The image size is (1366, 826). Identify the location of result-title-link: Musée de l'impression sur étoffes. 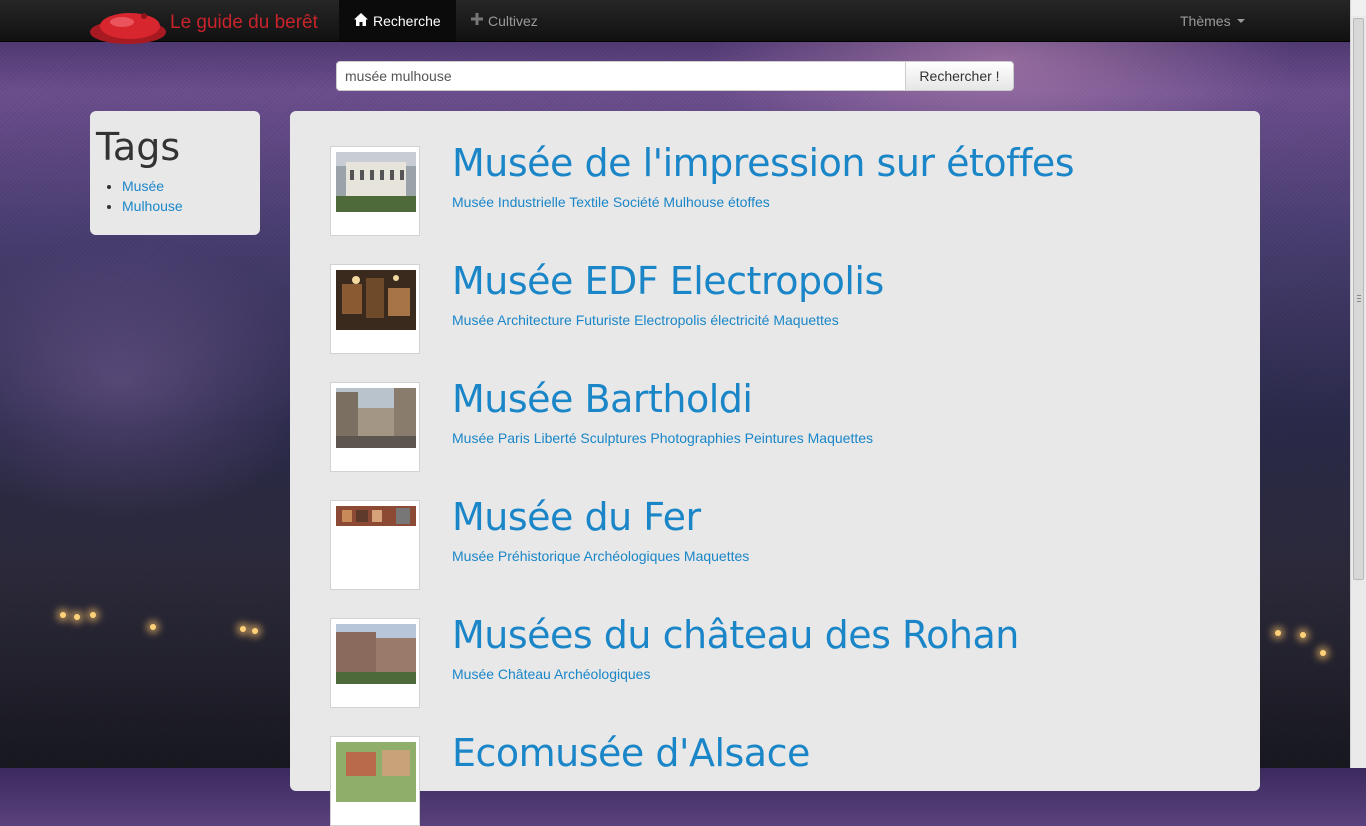
(763, 163).